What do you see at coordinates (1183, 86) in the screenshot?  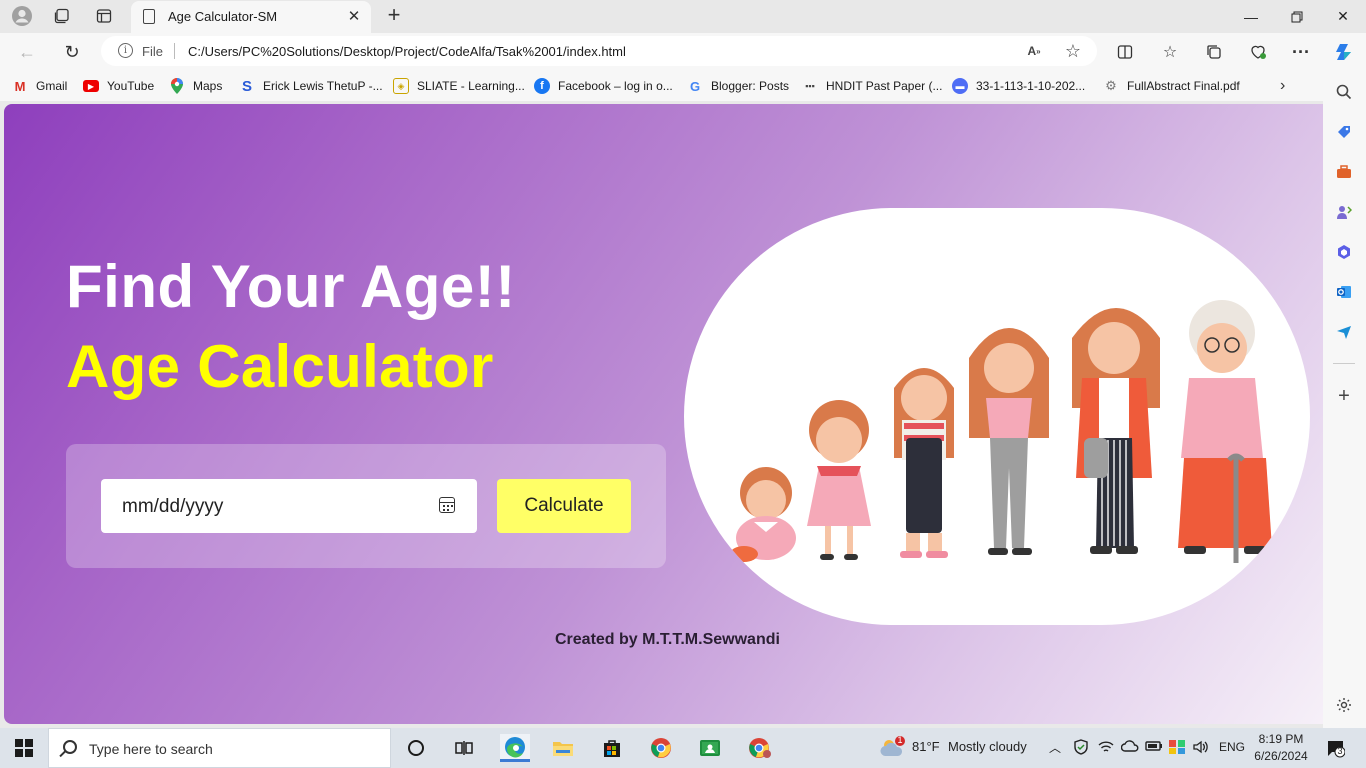 I see `bookmark-label: FullAbstract Final.pdf` at bounding box center [1183, 86].